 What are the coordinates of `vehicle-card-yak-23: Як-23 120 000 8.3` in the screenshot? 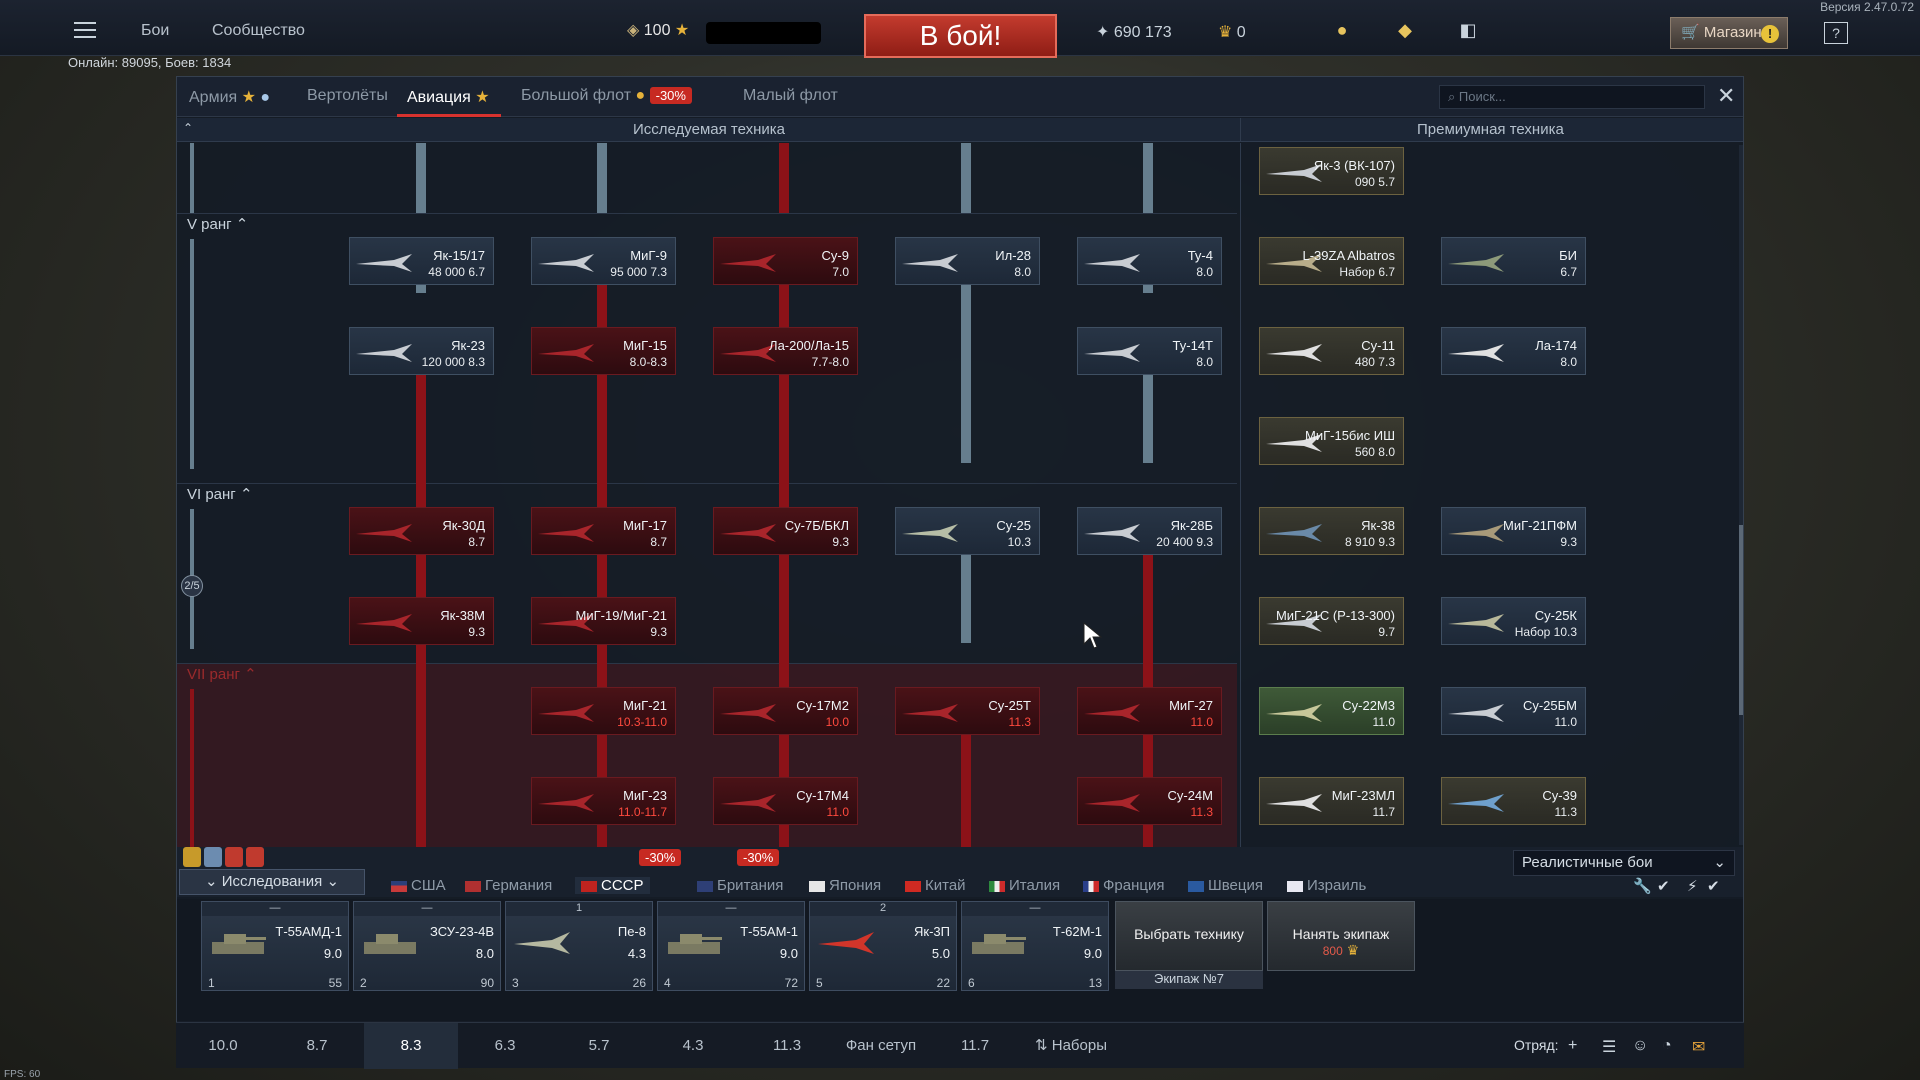 It's located at (421, 351).